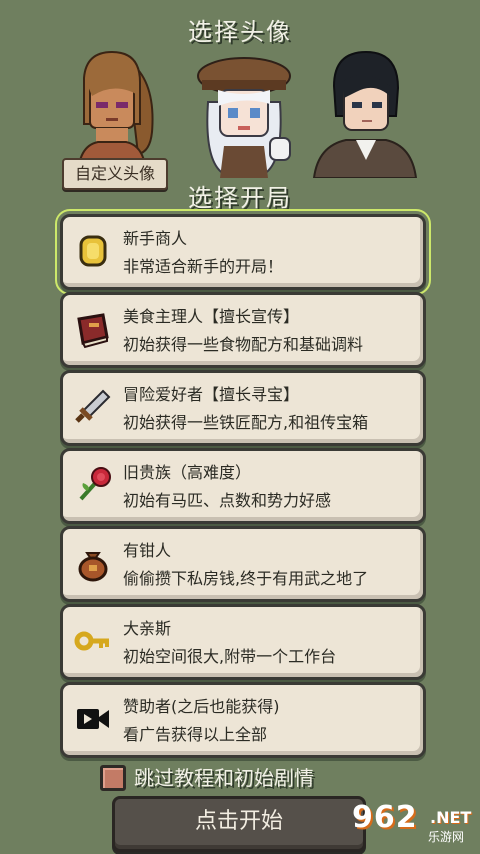 Image resolution: width=480 pixels, height=854 pixels. Describe the element at coordinates (243, 408) in the screenshot. I see `start-option-adventurer: 冒险爱好者【擅长寻宝】 初始获得一些铁匠配方,和祖传宝箱` at that location.